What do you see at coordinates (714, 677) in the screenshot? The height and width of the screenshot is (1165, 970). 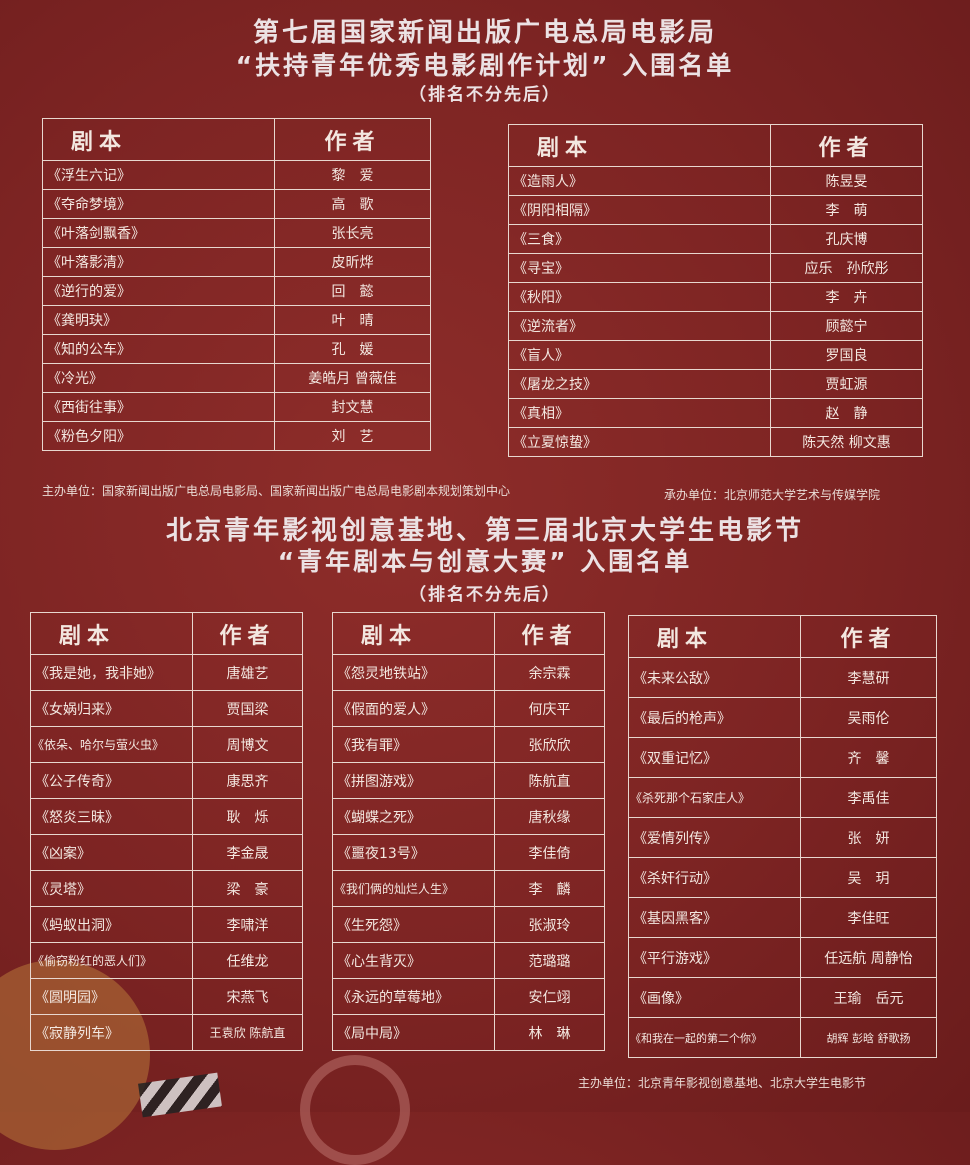 I see `script-name: 《未来公敌》` at bounding box center [714, 677].